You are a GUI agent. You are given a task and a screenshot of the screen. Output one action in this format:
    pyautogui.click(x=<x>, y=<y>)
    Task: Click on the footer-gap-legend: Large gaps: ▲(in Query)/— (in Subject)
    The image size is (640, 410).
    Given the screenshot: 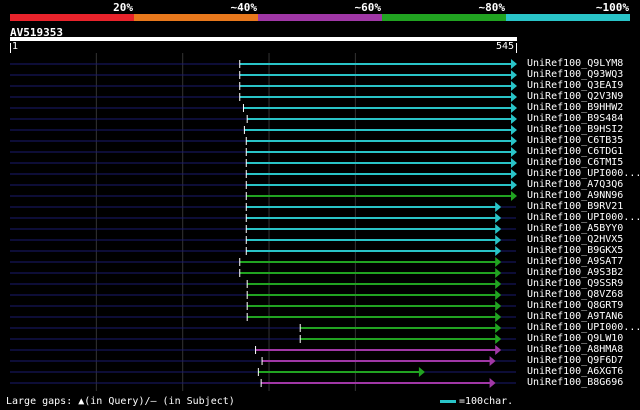 What is the action you would take?
    pyautogui.click(x=120, y=401)
    